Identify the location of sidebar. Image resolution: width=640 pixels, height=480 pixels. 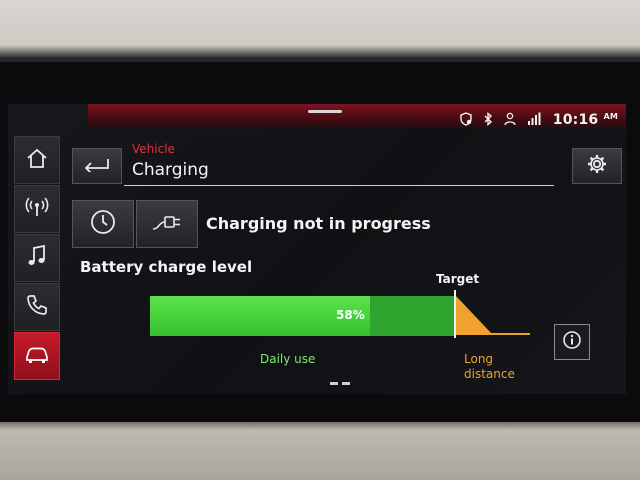
(37, 259).